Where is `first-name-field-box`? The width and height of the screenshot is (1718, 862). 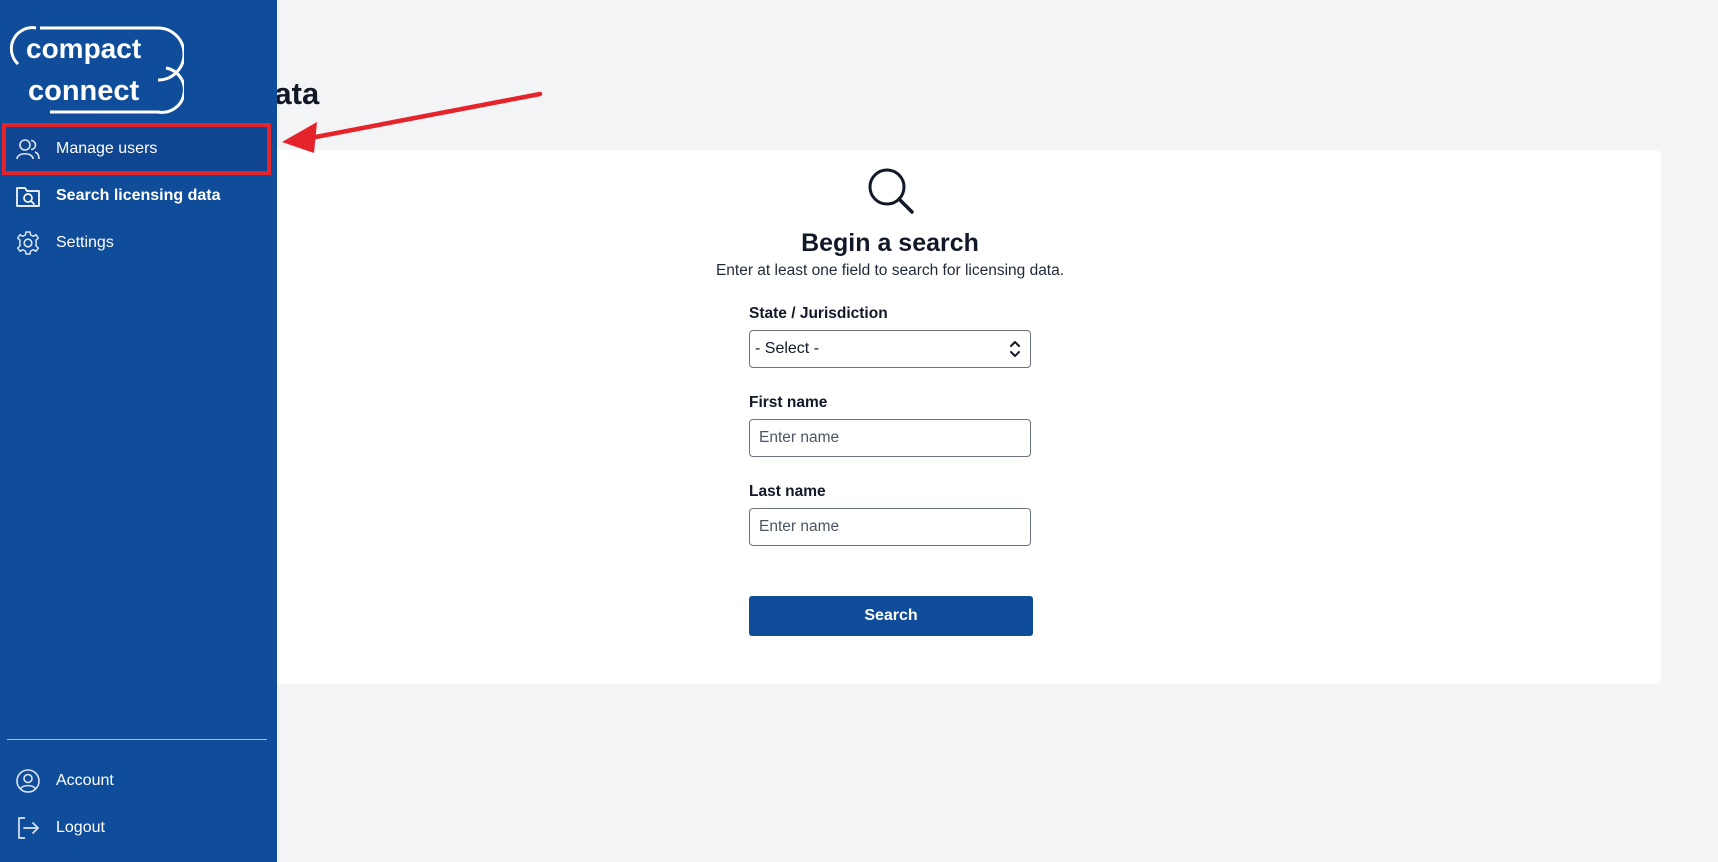 first-name-field-box is located at coordinates (890, 438).